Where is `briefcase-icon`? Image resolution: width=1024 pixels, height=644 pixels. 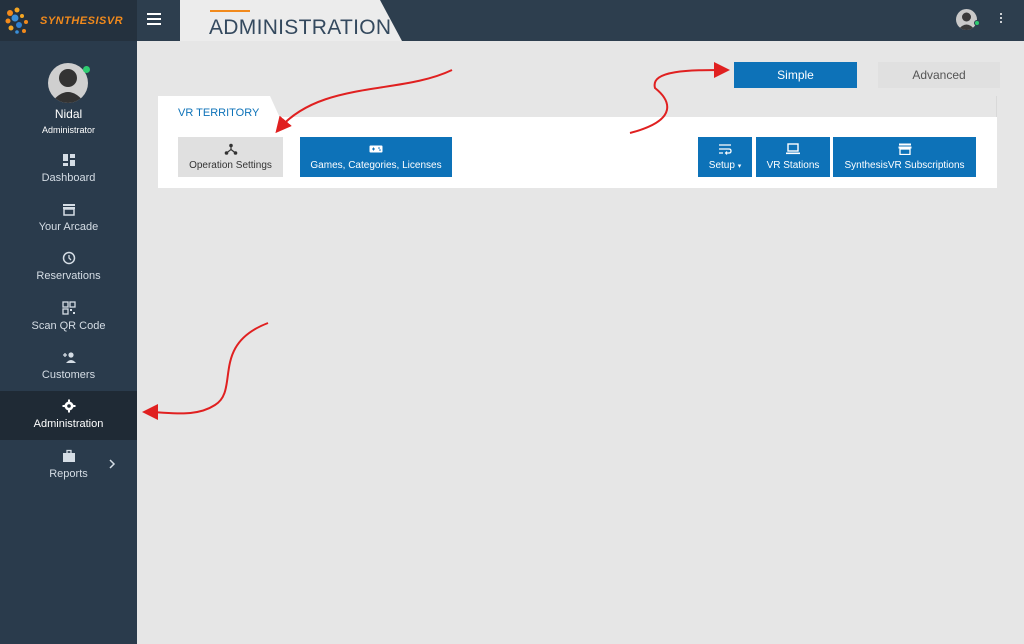
briefcase-icon is located at coordinates (69, 455).